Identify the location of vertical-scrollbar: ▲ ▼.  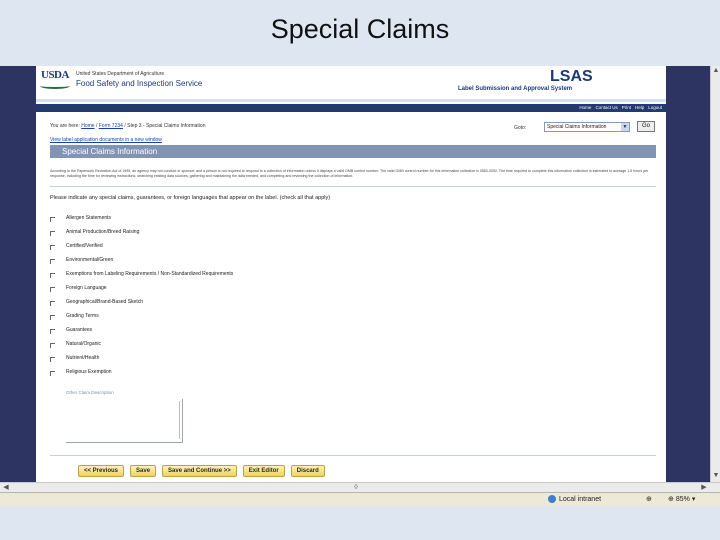
(715, 274).